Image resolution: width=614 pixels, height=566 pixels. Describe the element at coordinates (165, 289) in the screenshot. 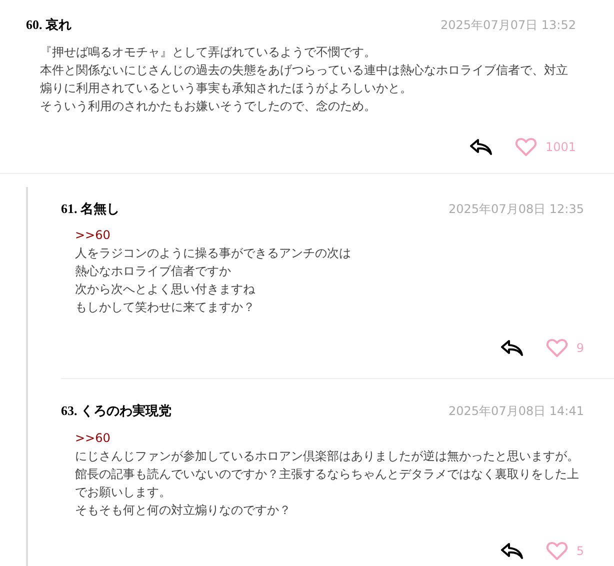

I see `comment-text: 次から次へとよく思い付きますね` at that location.